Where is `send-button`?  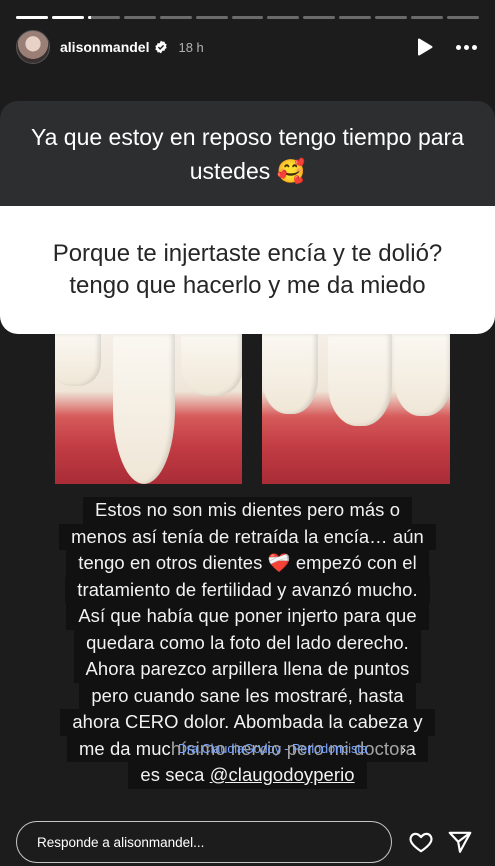 send-button is located at coordinates (460, 842).